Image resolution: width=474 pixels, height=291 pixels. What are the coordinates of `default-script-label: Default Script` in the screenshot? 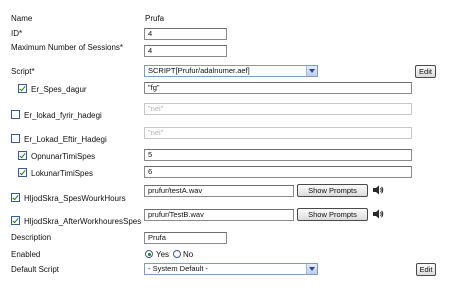 It's located at (35, 269).